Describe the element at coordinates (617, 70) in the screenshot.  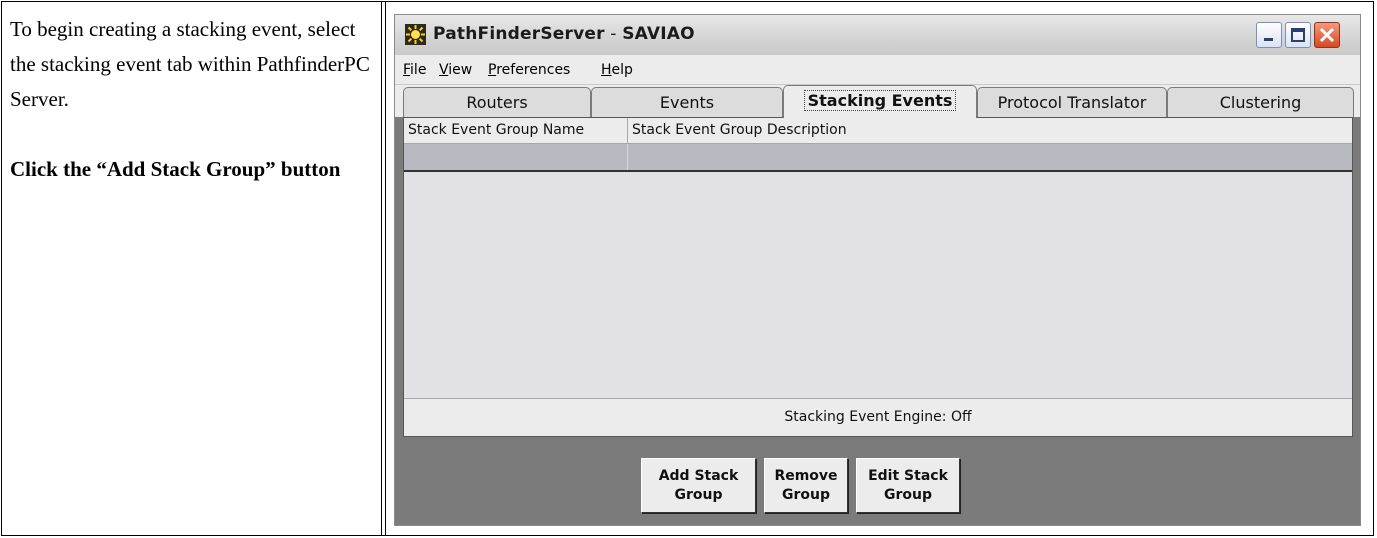
I see `menu-help: Help` at that location.